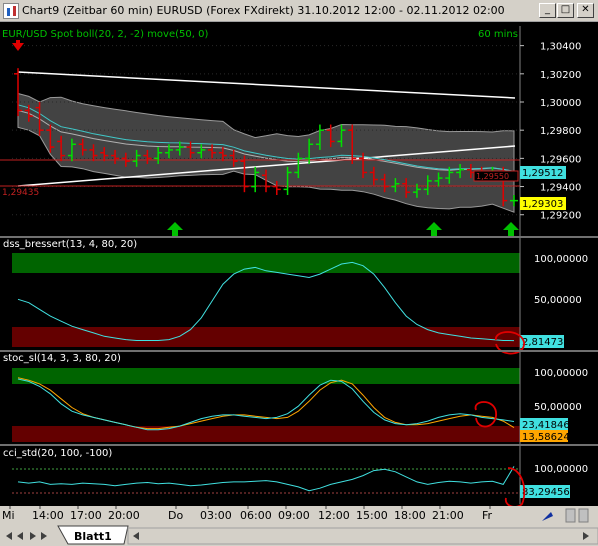  I want to click on zoom-out-button, so click(583, 515).